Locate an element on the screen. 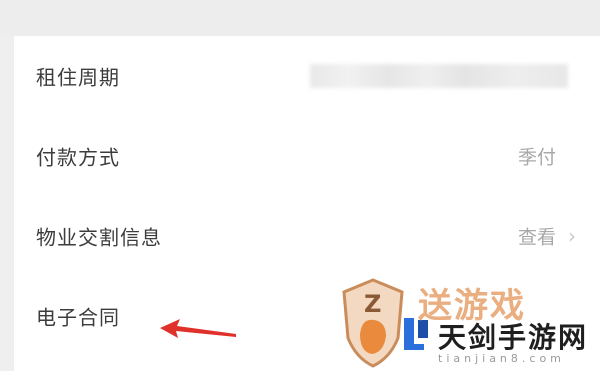 The image size is (600, 371). watermark-url: tianjian8.com is located at coordinates (501, 358).